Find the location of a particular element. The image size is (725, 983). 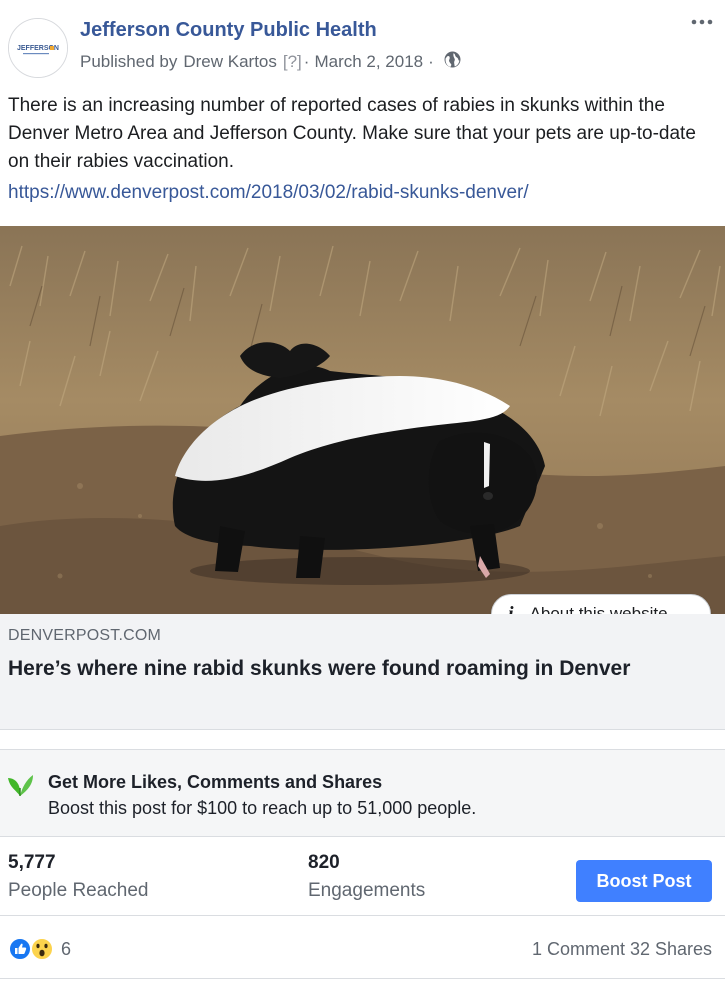

people-reached-label: People Reached is located at coordinates (78, 890).